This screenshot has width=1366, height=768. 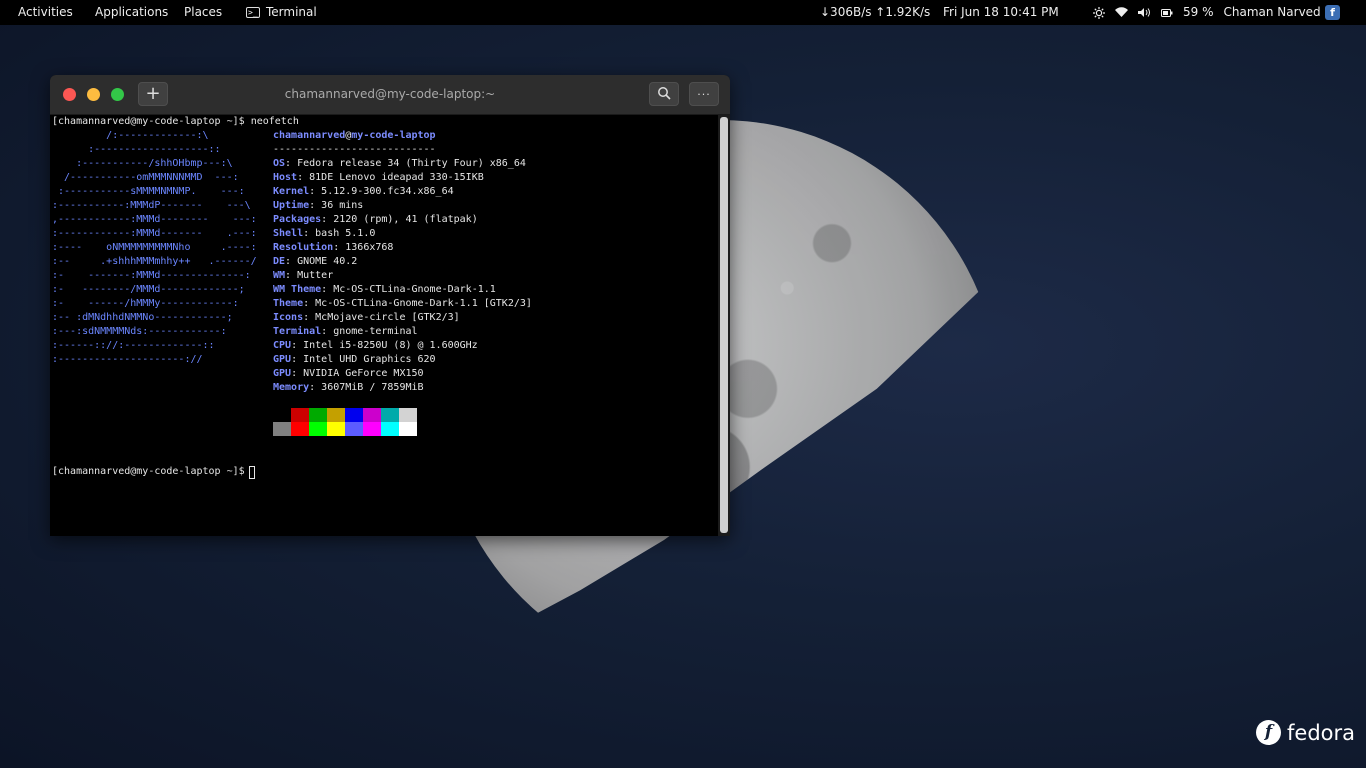 I want to click on fedora-icon: f, so click(x=1268, y=732).